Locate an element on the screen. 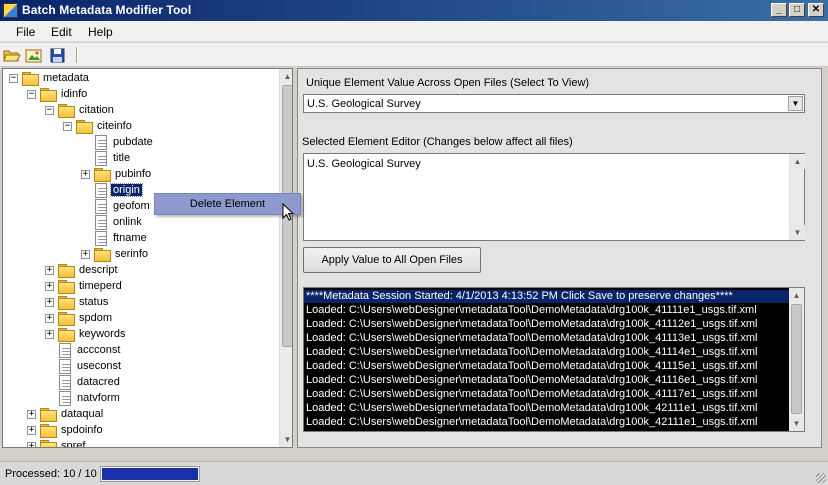 The image size is (828, 485). close-button: ✕ is located at coordinates (816, 10).